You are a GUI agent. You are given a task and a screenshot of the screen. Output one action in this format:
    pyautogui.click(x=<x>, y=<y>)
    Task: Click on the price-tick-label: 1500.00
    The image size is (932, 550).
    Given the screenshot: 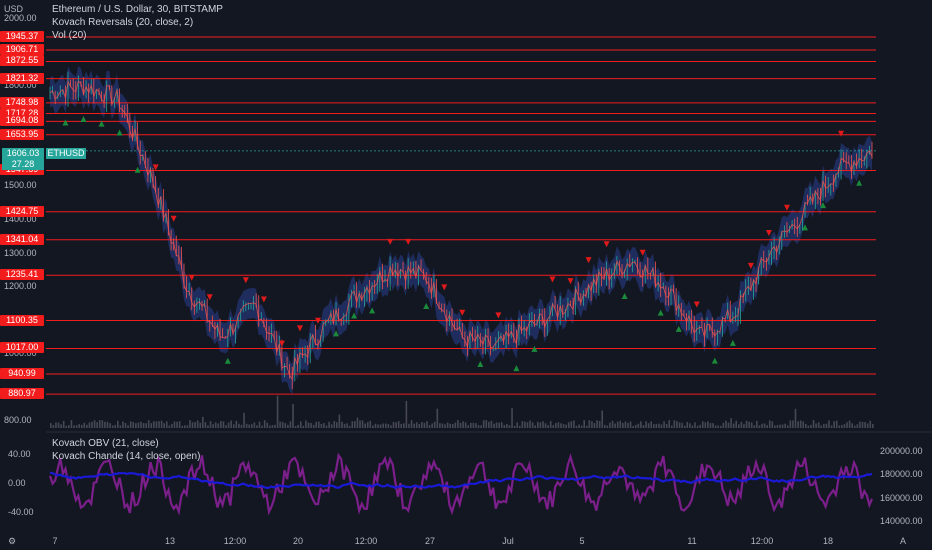 What is the action you would take?
    pyautogui.click(x=20, y=185)
    